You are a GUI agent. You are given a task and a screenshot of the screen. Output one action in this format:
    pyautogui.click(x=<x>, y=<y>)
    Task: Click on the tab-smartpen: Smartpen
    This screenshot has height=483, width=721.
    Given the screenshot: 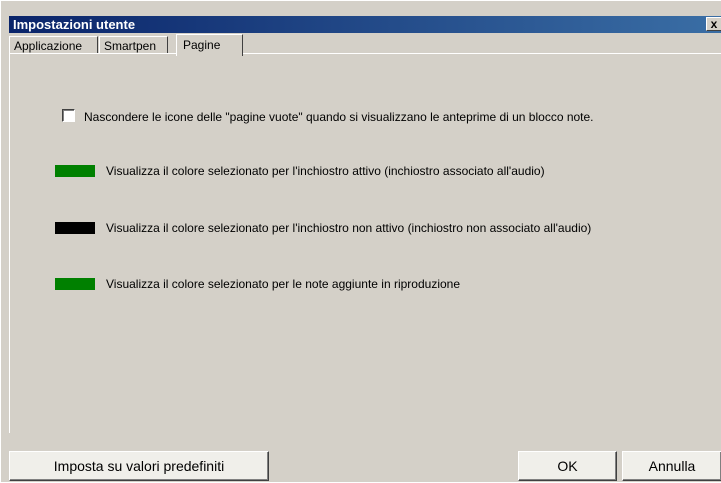 What is the action you would take?
    pyautogui.click(x=133, y=45)
    